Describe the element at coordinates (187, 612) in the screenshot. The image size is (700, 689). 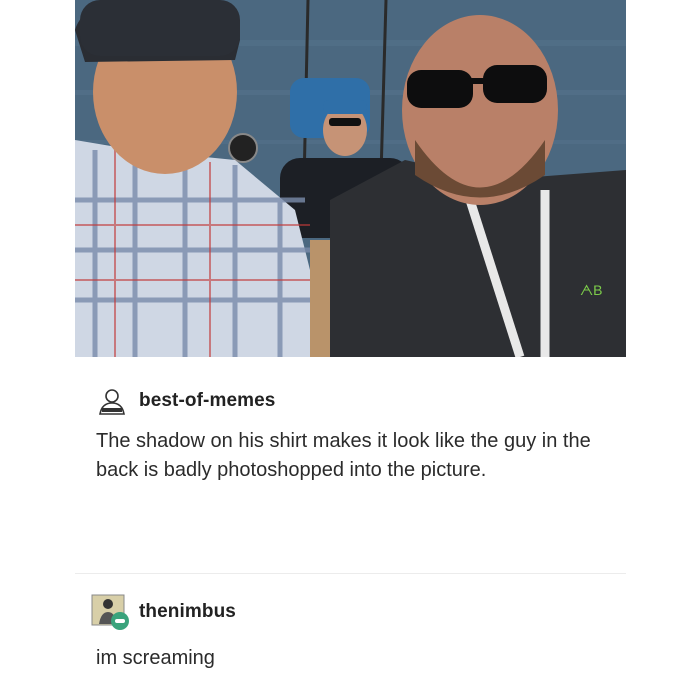
I see `username: thenimbus` at that location.